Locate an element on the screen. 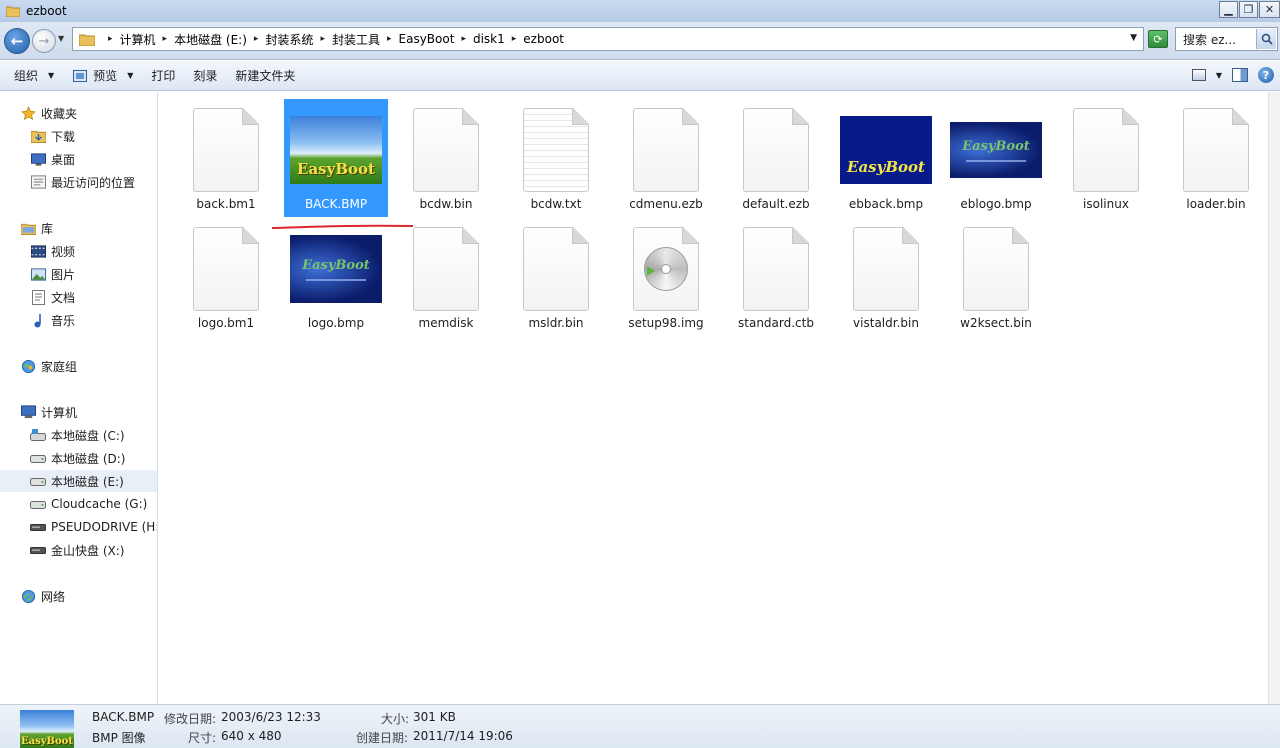 The width and height of the screenshot is (1280, 748). command-bar: 组织 ▼ 预览 ▼ 打印 刻录 新建文件夹 ▼ ? is located at coordinates (640, 76).